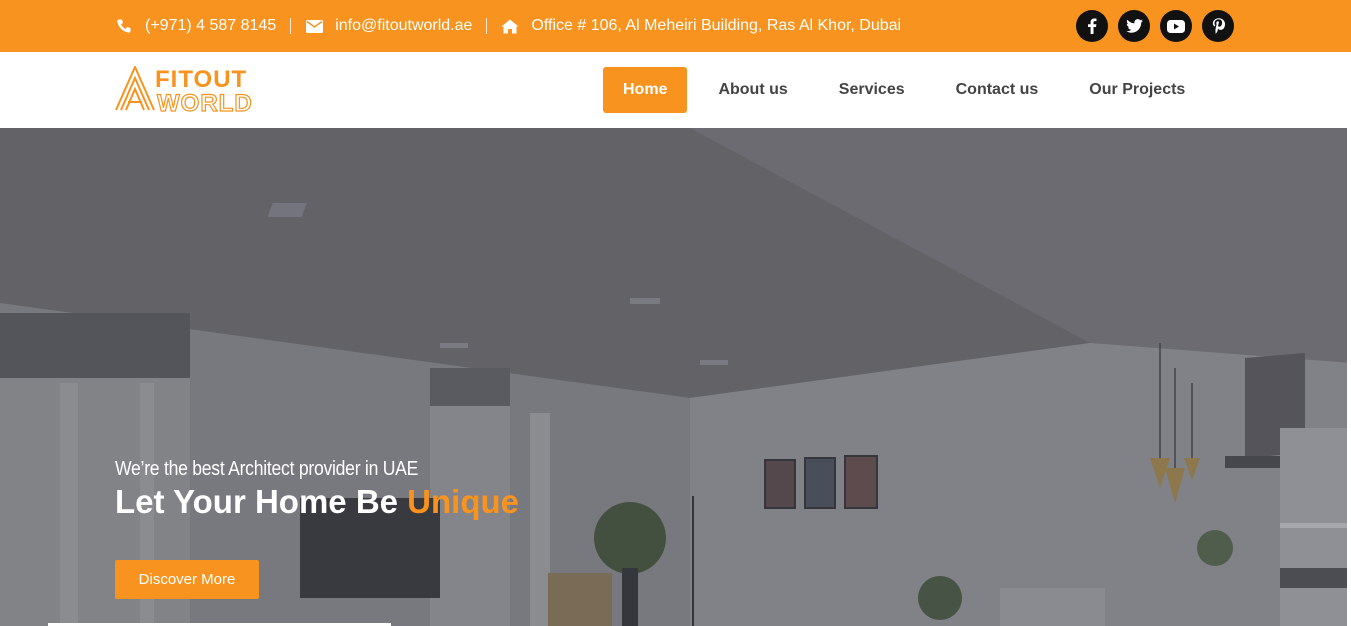 This screenshot has height=626, width=1351. What do you see at coordinates (205, 102) in the screenshot?
I see `logo-line2: WORLD` at bounding box center [205, 102].